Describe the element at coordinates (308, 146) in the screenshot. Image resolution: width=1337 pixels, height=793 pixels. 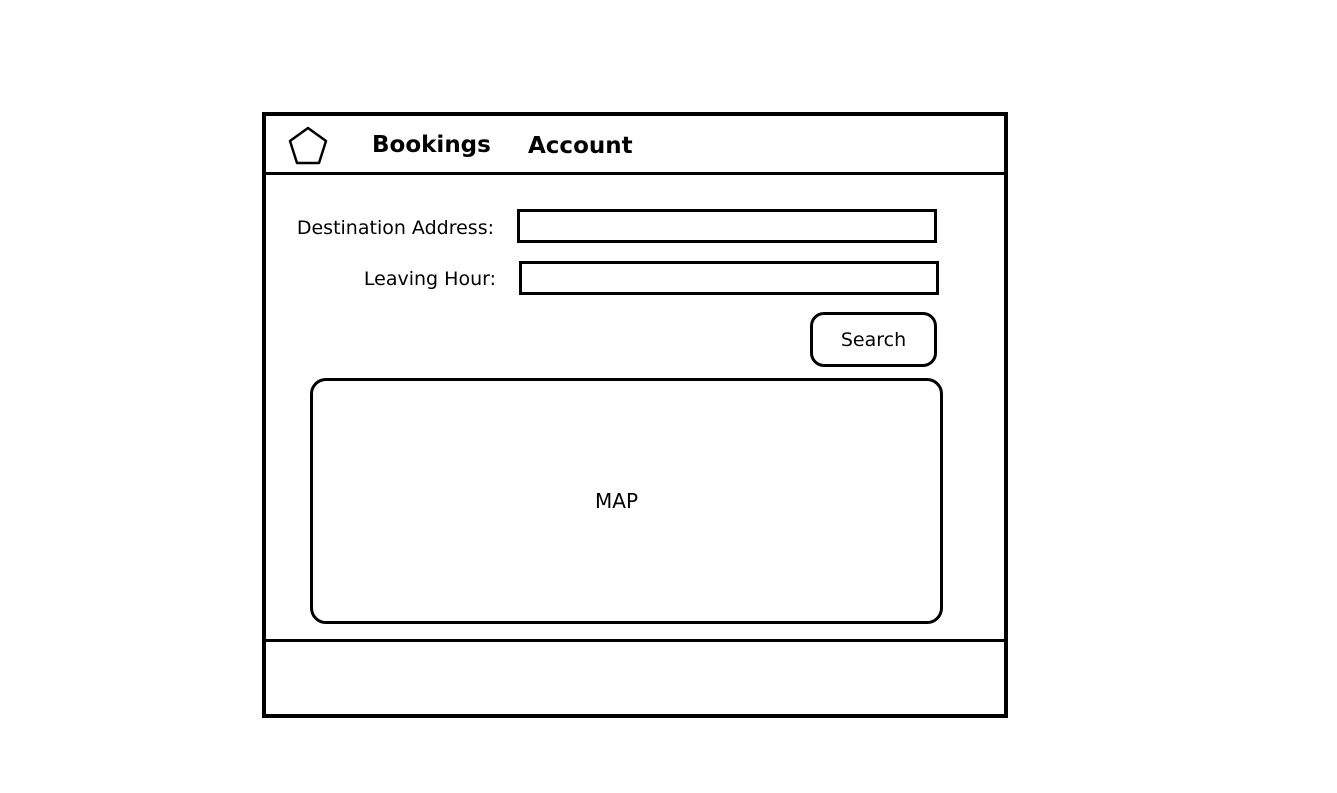
I see `pentagon-icon` at that location.